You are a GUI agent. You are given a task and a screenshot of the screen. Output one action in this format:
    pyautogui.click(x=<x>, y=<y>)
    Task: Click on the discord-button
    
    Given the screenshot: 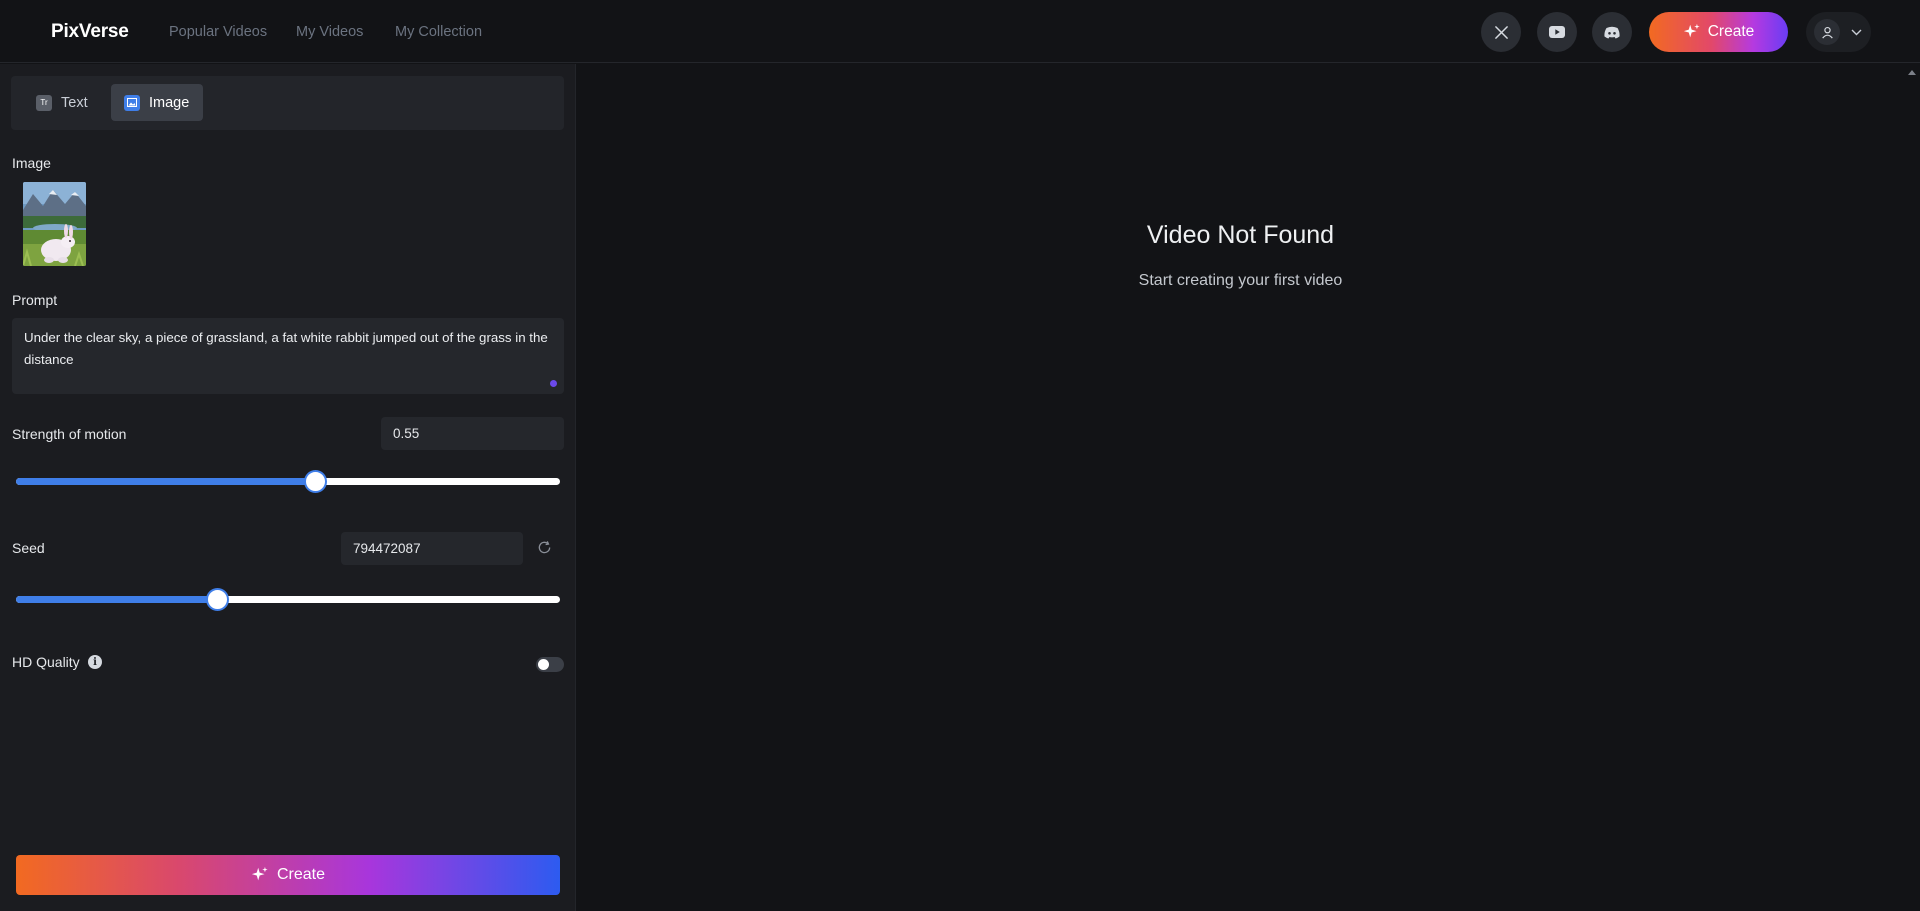 What is the action you would take?
    pyautogui.click(x=1612, y=32)
    